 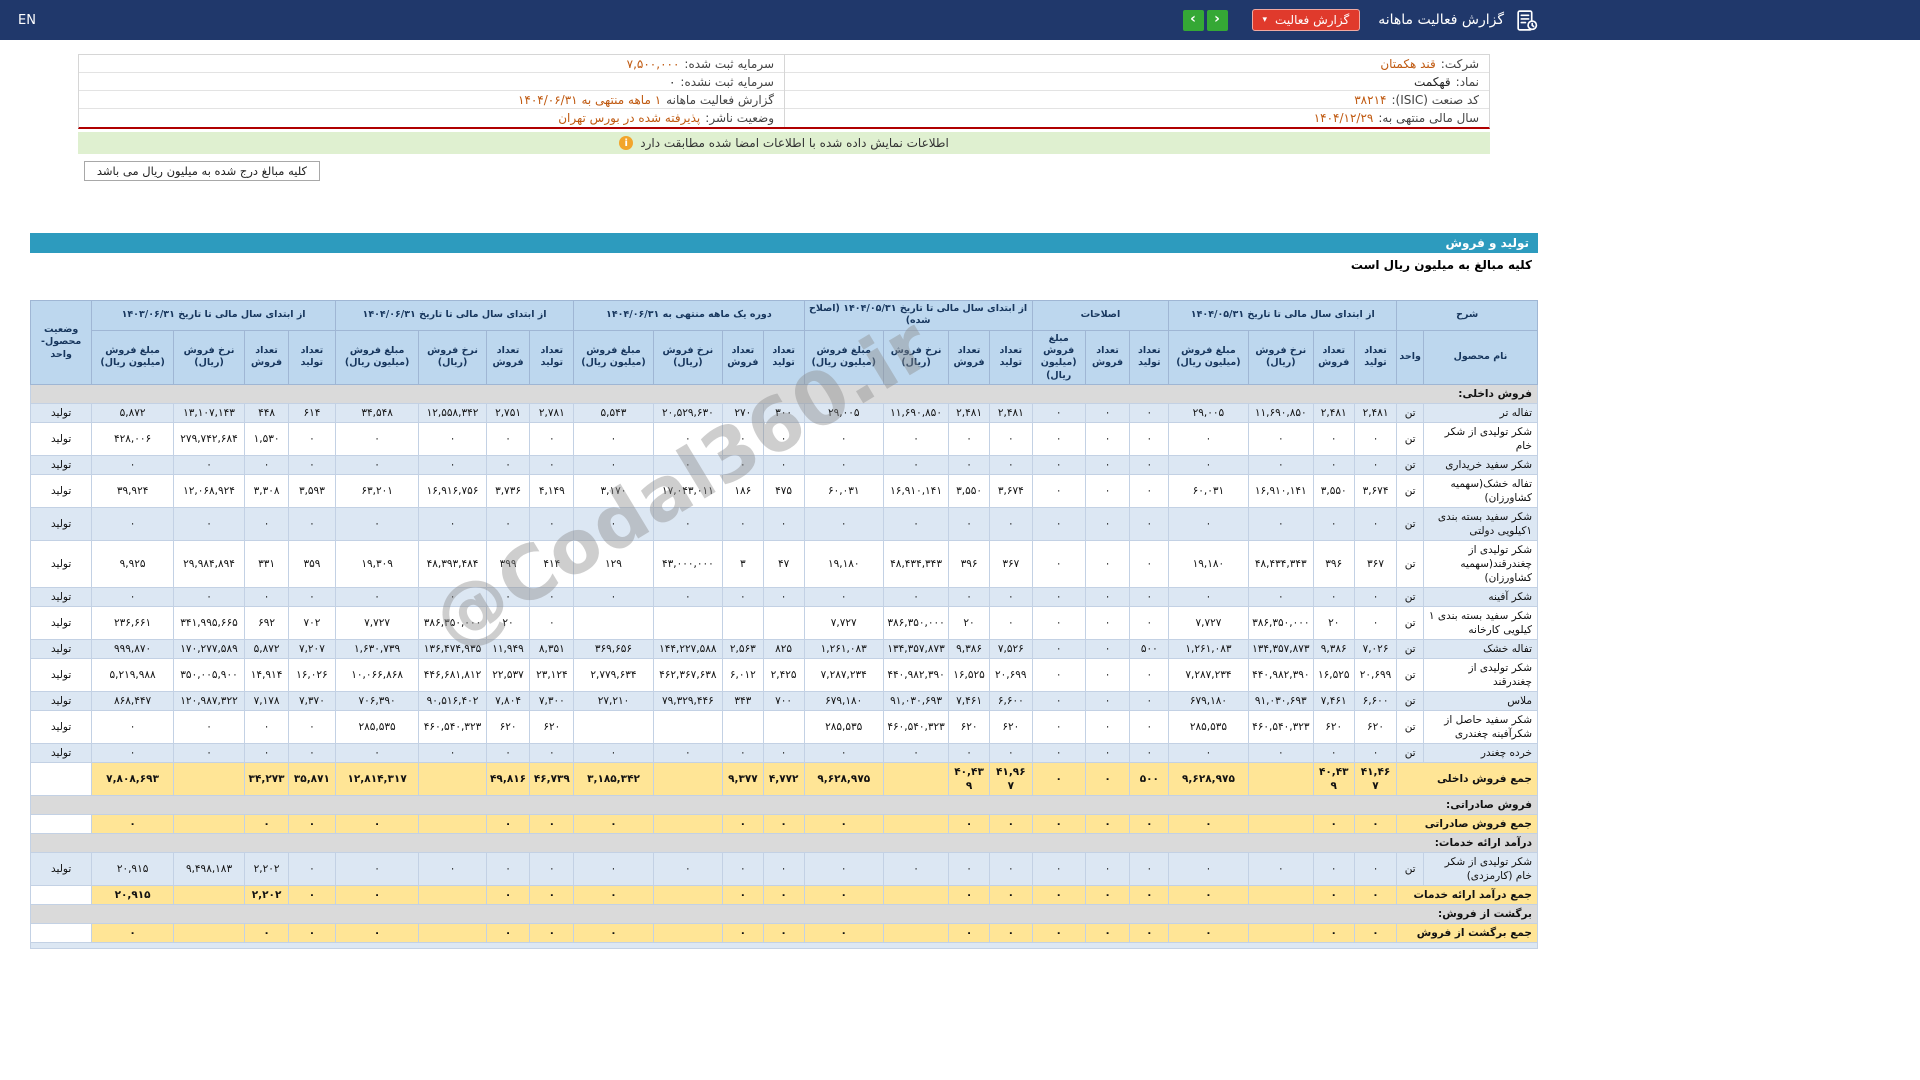 I want to click on report-icon, so click(x=1526, y=20).